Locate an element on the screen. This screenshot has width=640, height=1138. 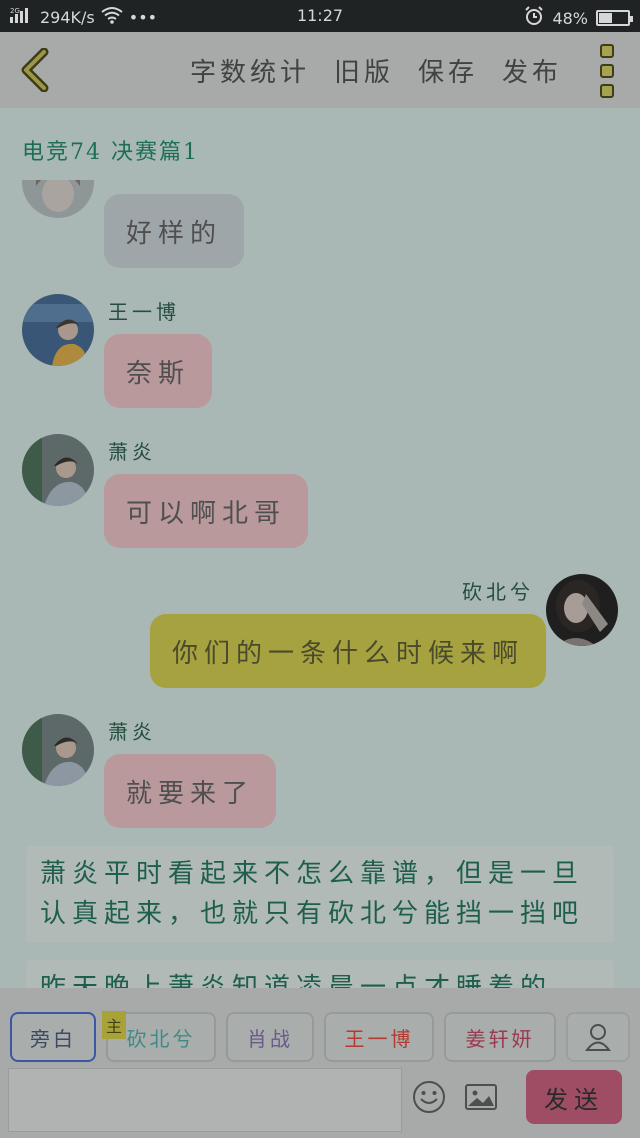
character-chip: 肖战 is located at coordinates (270, 1037).